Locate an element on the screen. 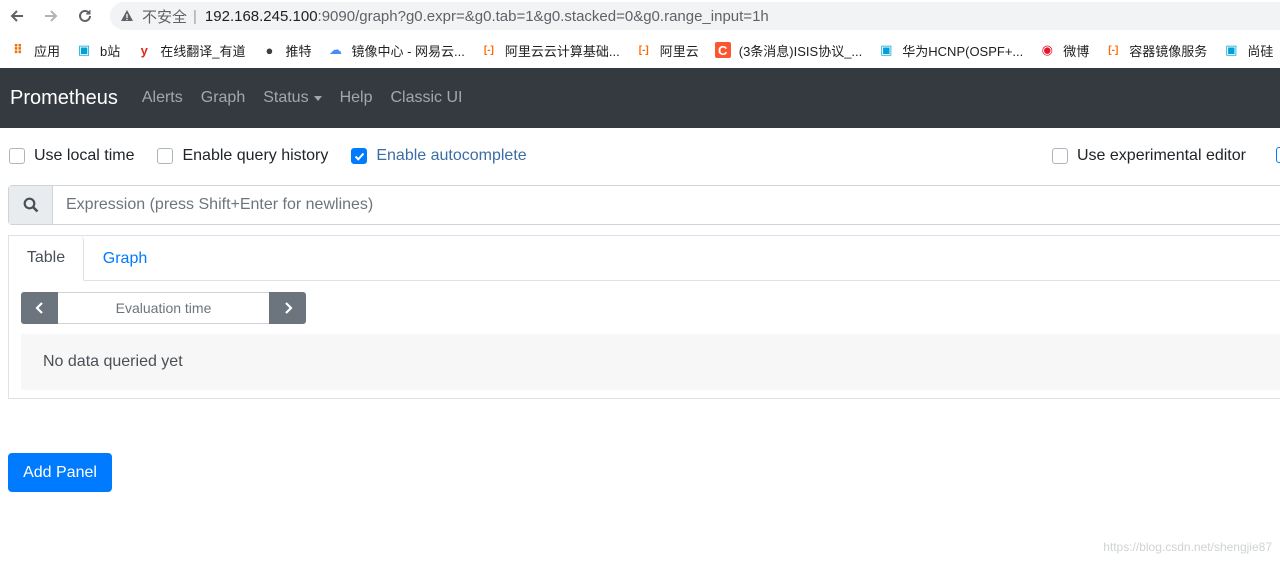 The height and width of the screenshot is (562, 1280). nav-graph: Graph is located at coordinates (223, 98).